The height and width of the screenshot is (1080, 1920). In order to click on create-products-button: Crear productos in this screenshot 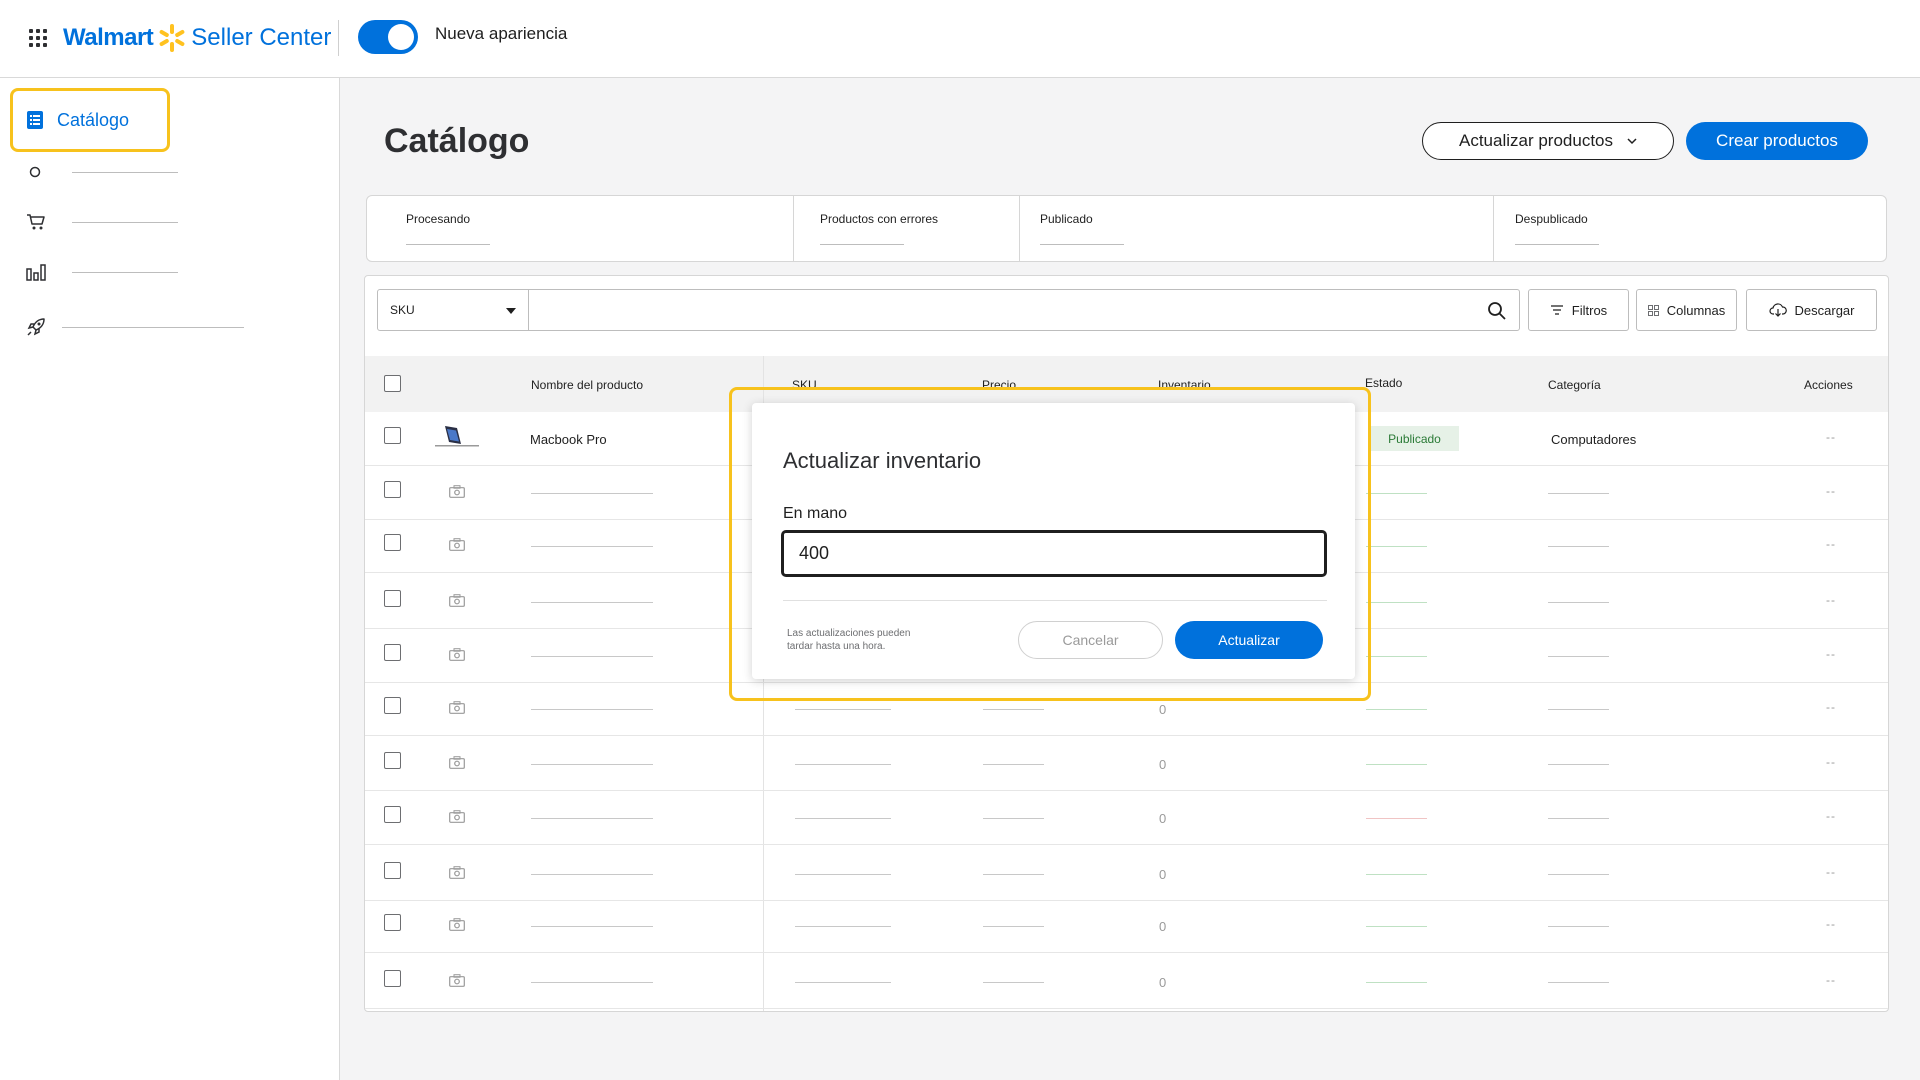, I will do `click(1777, 141)`.